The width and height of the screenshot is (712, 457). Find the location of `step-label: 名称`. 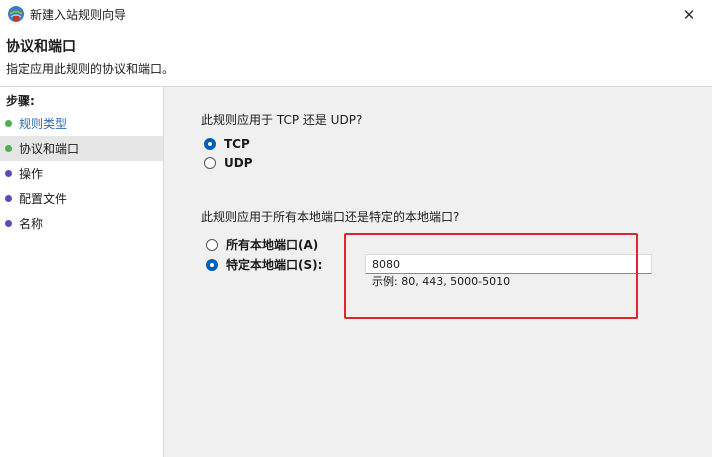

step-label: 名称 is located at coordinates (31, 224).